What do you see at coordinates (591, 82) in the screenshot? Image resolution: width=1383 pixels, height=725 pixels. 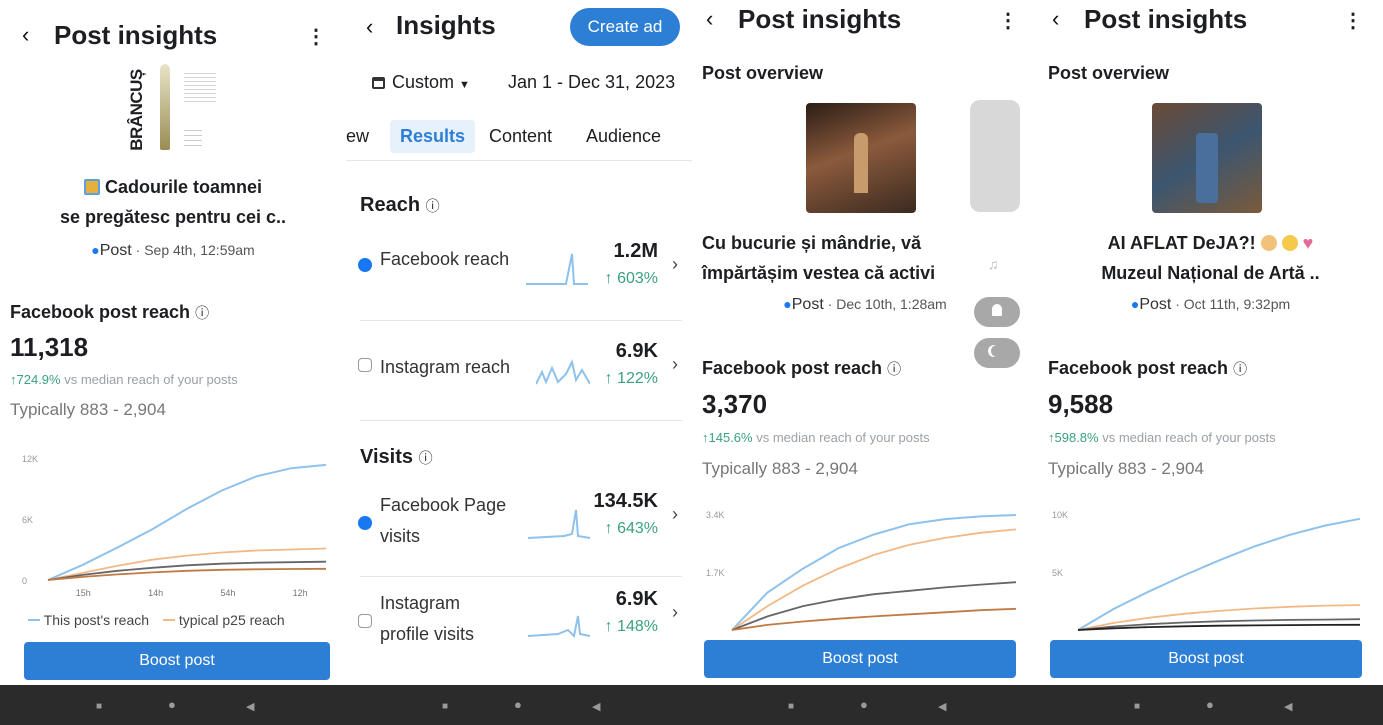 I see `date-range: Jan 1 - Dec 31, 2023` at bounding box center [591, 82].